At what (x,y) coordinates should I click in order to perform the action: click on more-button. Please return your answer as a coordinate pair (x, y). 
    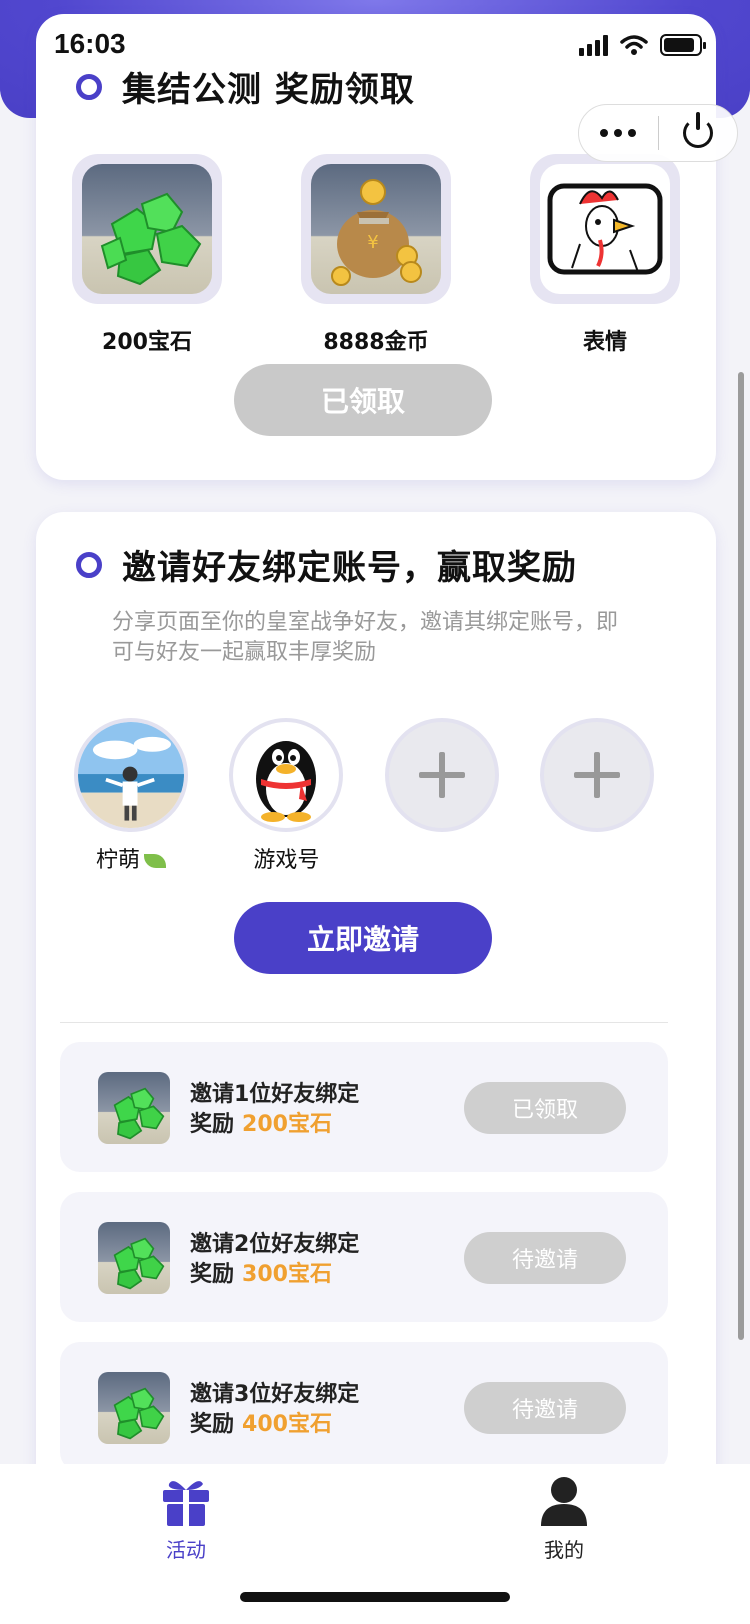
    Looking at the image, I should click on (618, 133).